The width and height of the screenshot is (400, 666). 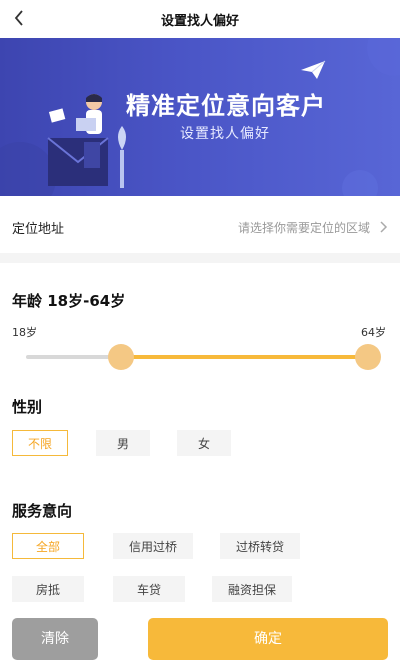 I want to click on slider-thumb-min, so click(x=120, y=357).